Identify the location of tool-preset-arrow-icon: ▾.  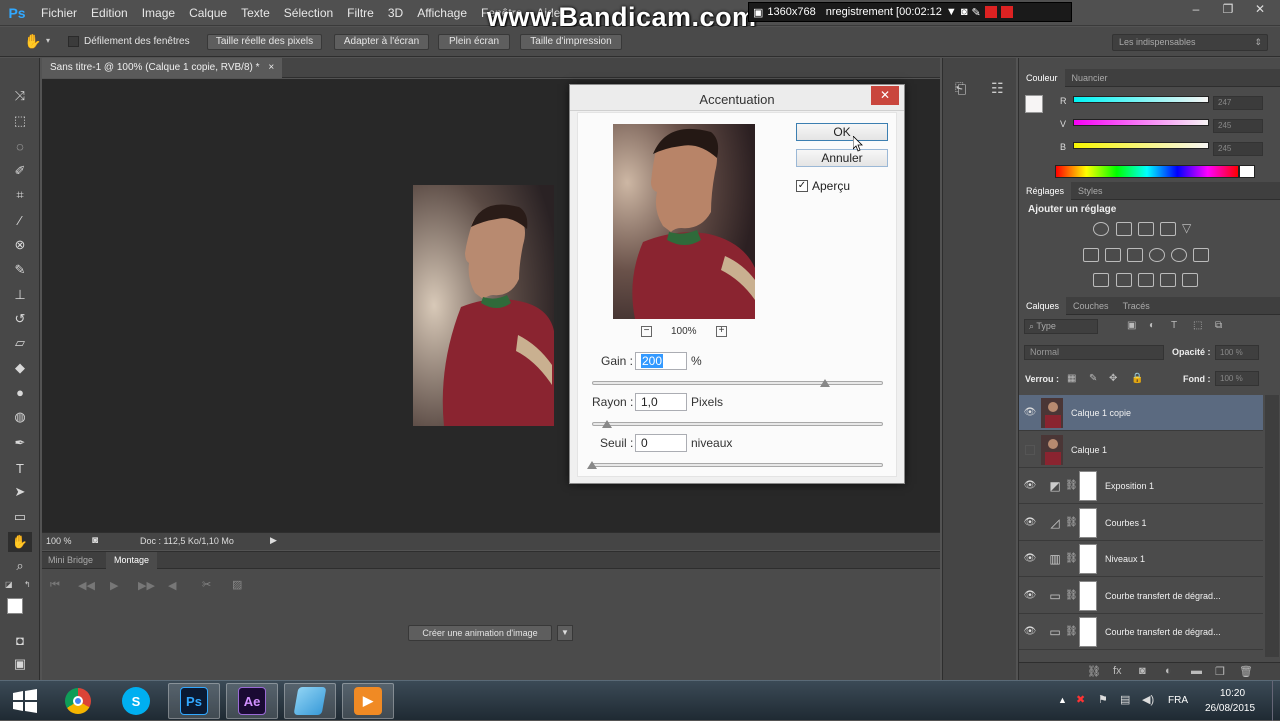
(48, 40).